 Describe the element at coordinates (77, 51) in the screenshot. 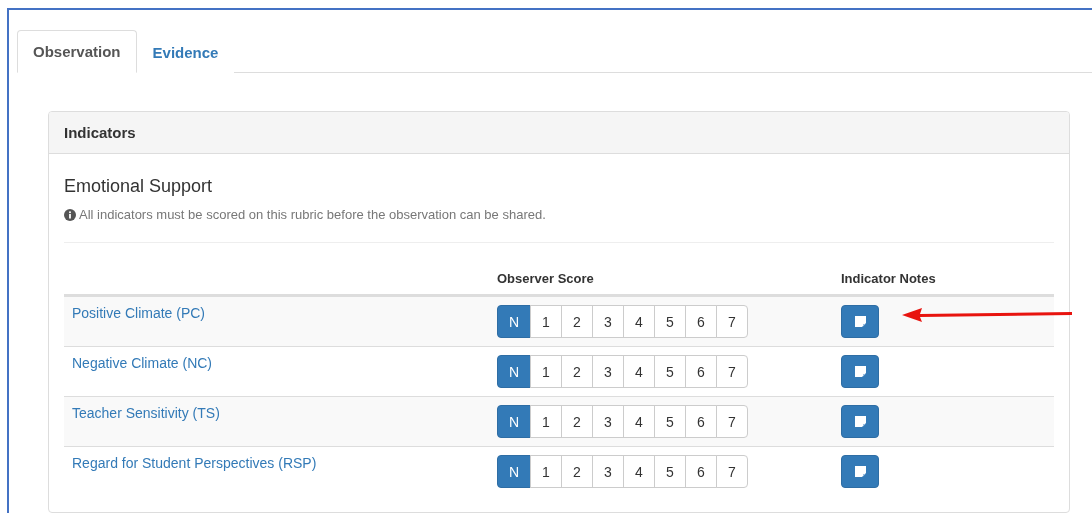

I see `tab: Observation` at that location.